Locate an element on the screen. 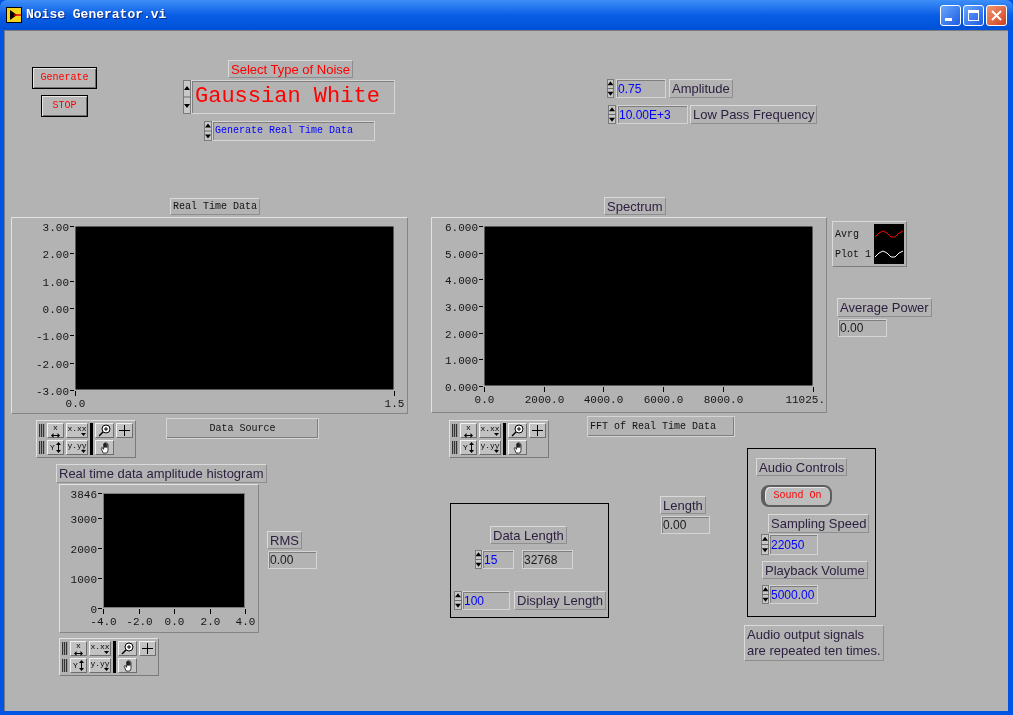  control-label: Spectrum is located at coordinates (635, 206).